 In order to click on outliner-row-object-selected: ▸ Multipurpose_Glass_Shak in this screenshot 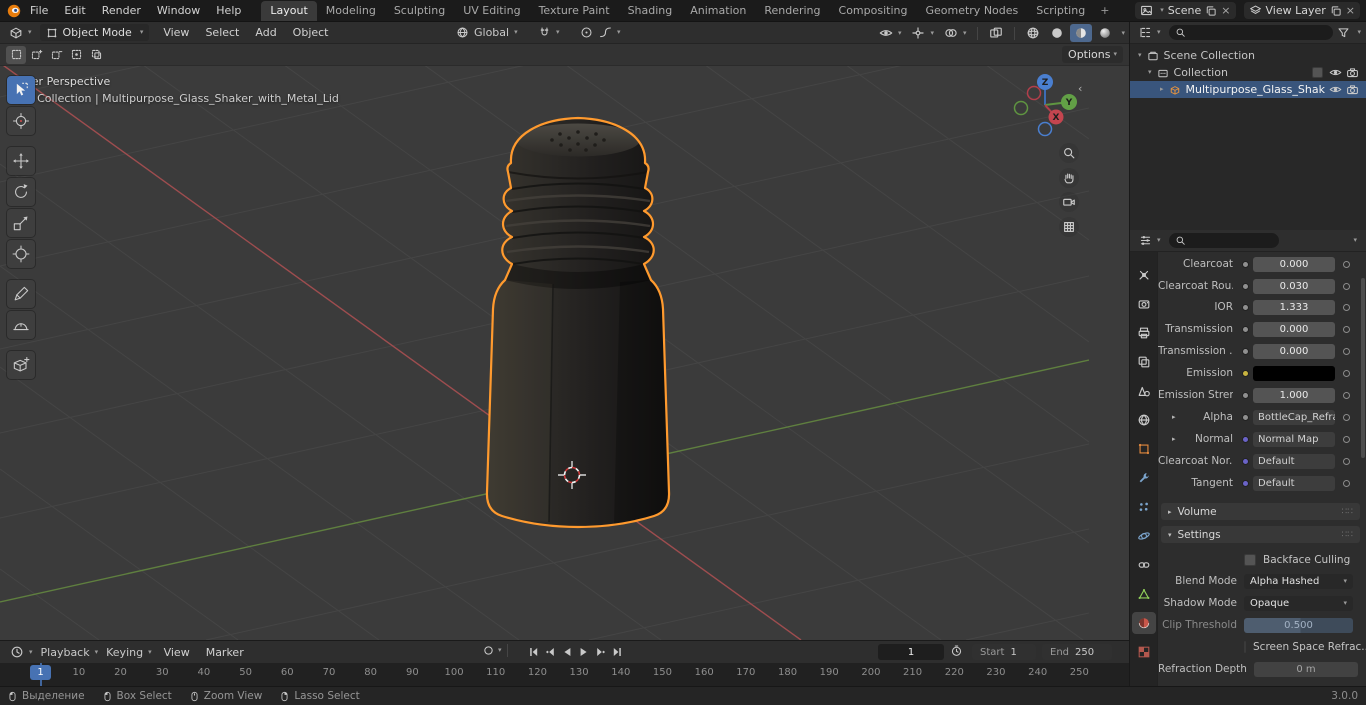, I will do `click(1248, 89)`.